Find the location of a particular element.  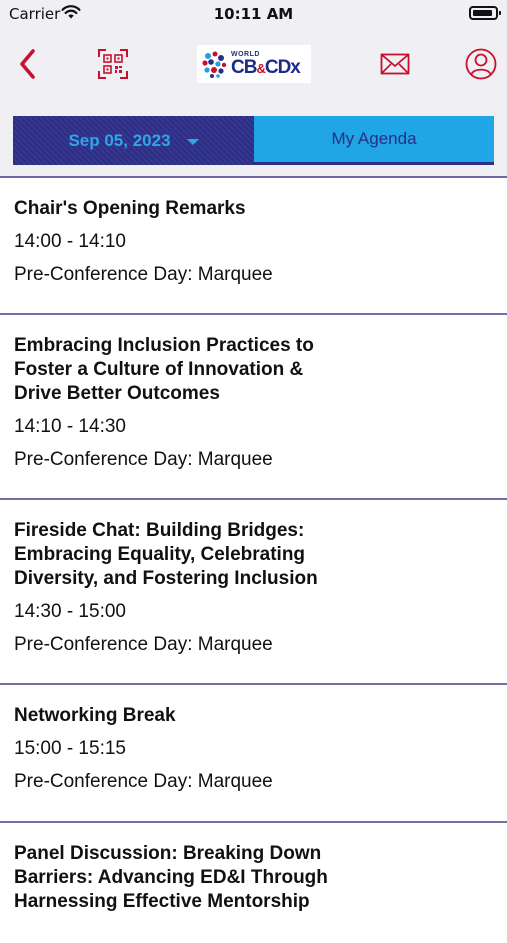

mail-icon is located at coordinates (395, 64).